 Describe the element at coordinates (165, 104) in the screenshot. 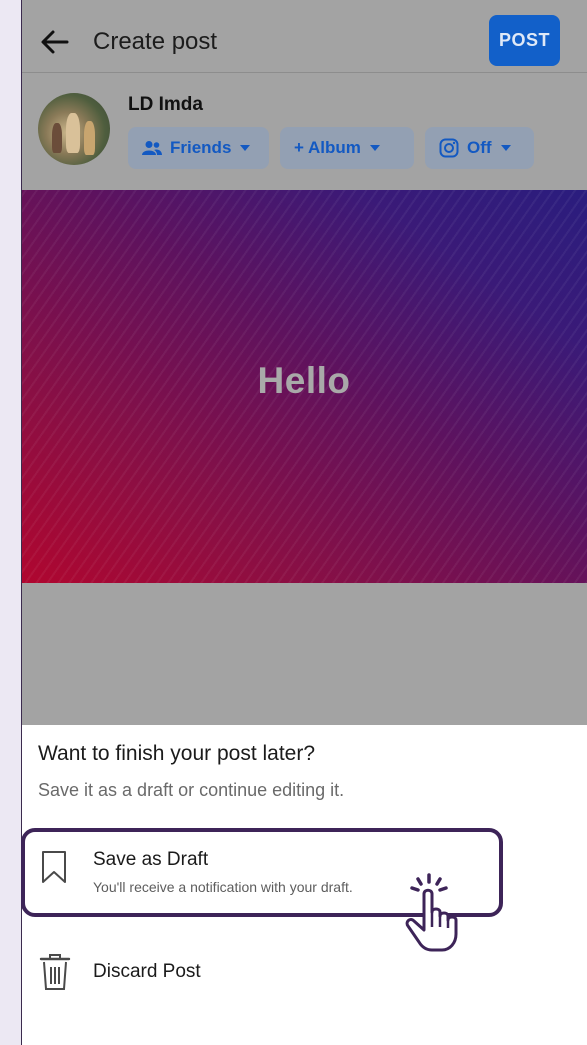

I see `author-name: LD Imda` at that location.